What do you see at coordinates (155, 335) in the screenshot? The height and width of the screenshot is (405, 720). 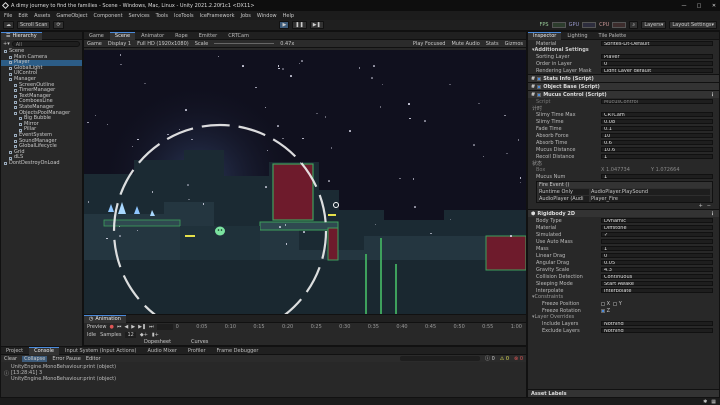 I see `add-event-icon: ▮+` at bounding box center [155, 335].